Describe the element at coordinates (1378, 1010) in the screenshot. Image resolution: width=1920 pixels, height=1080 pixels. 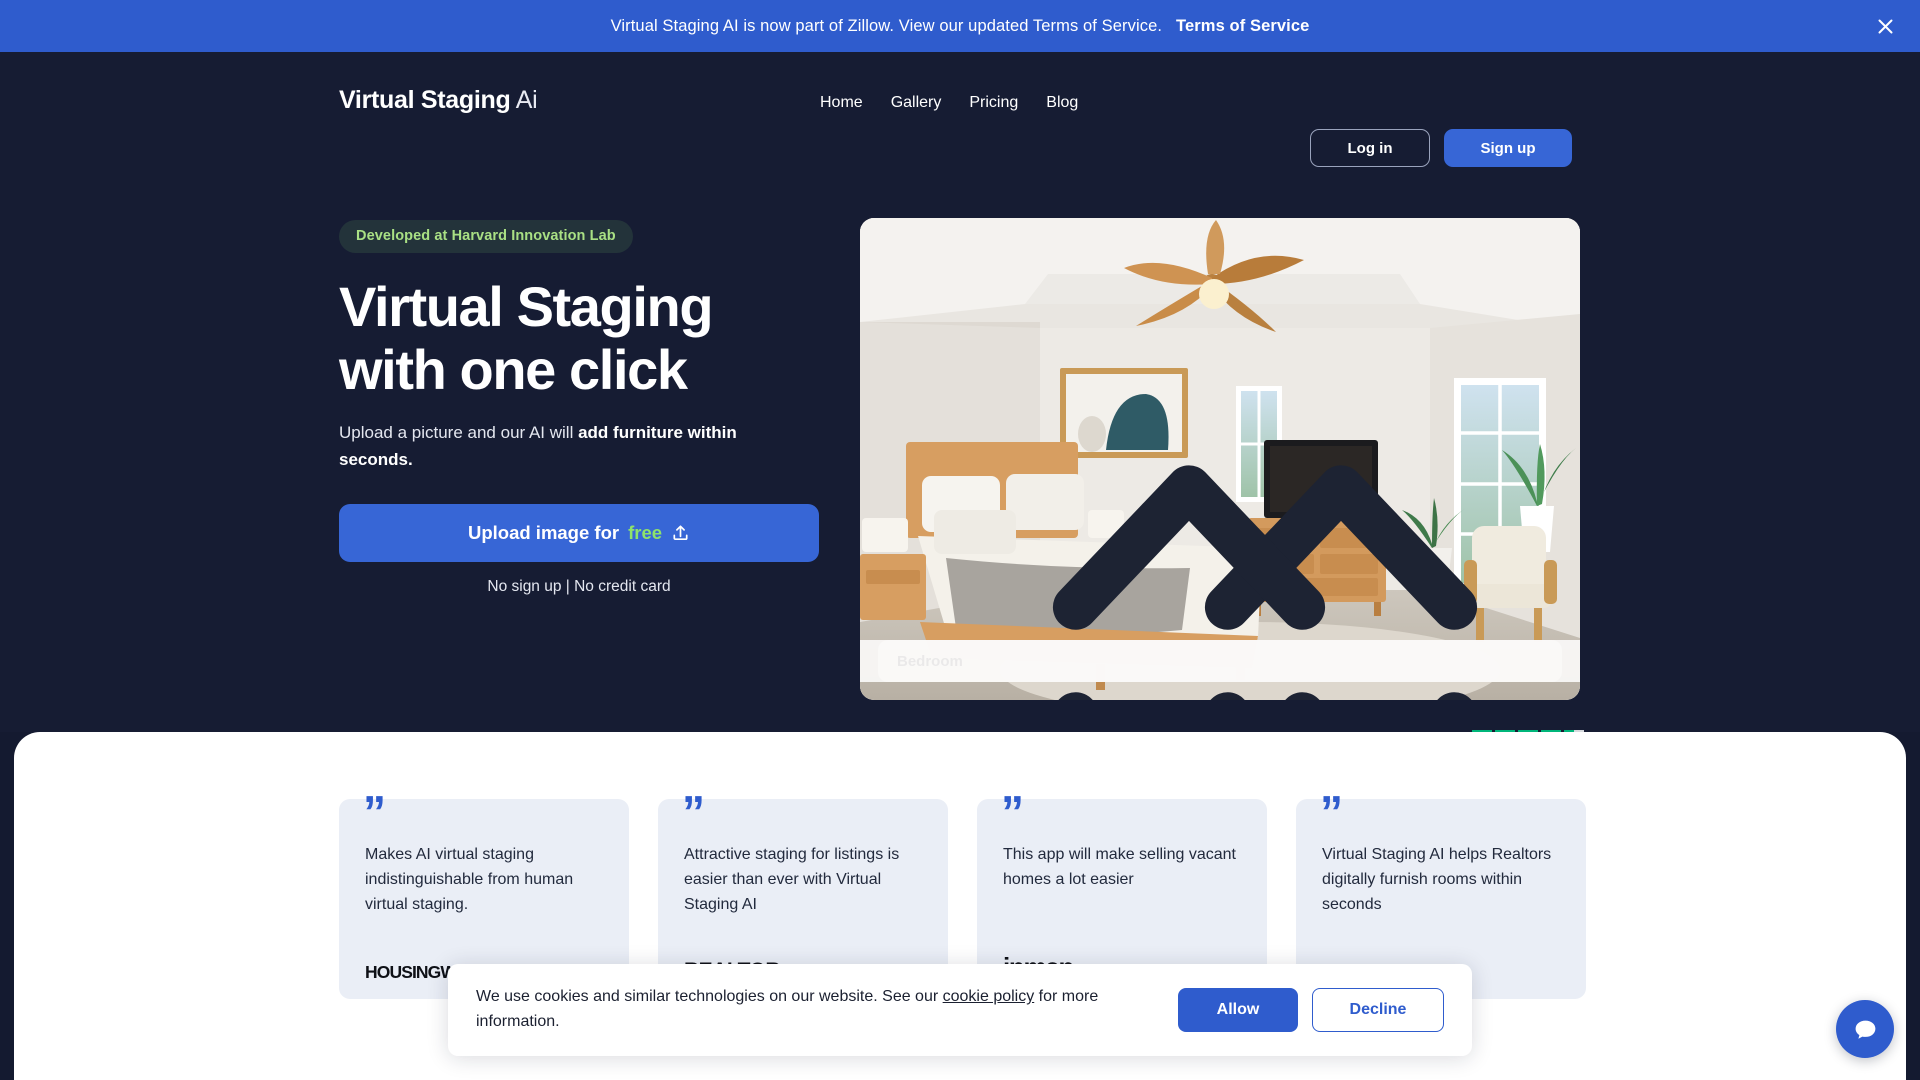
I see `decline-cookies-button: Decline` at that location.